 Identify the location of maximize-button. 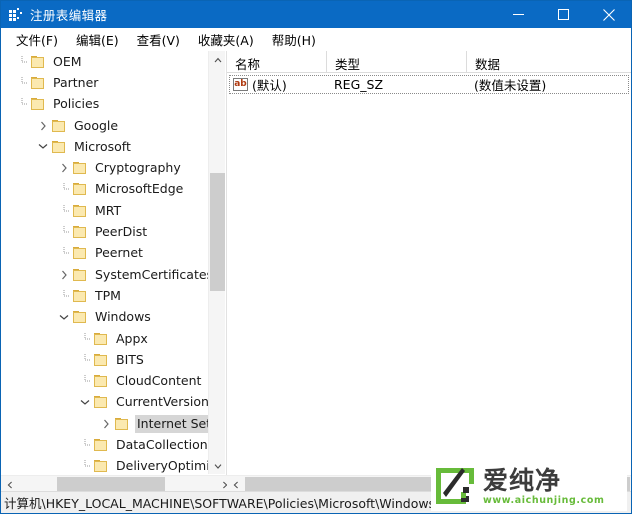
(563, 14).